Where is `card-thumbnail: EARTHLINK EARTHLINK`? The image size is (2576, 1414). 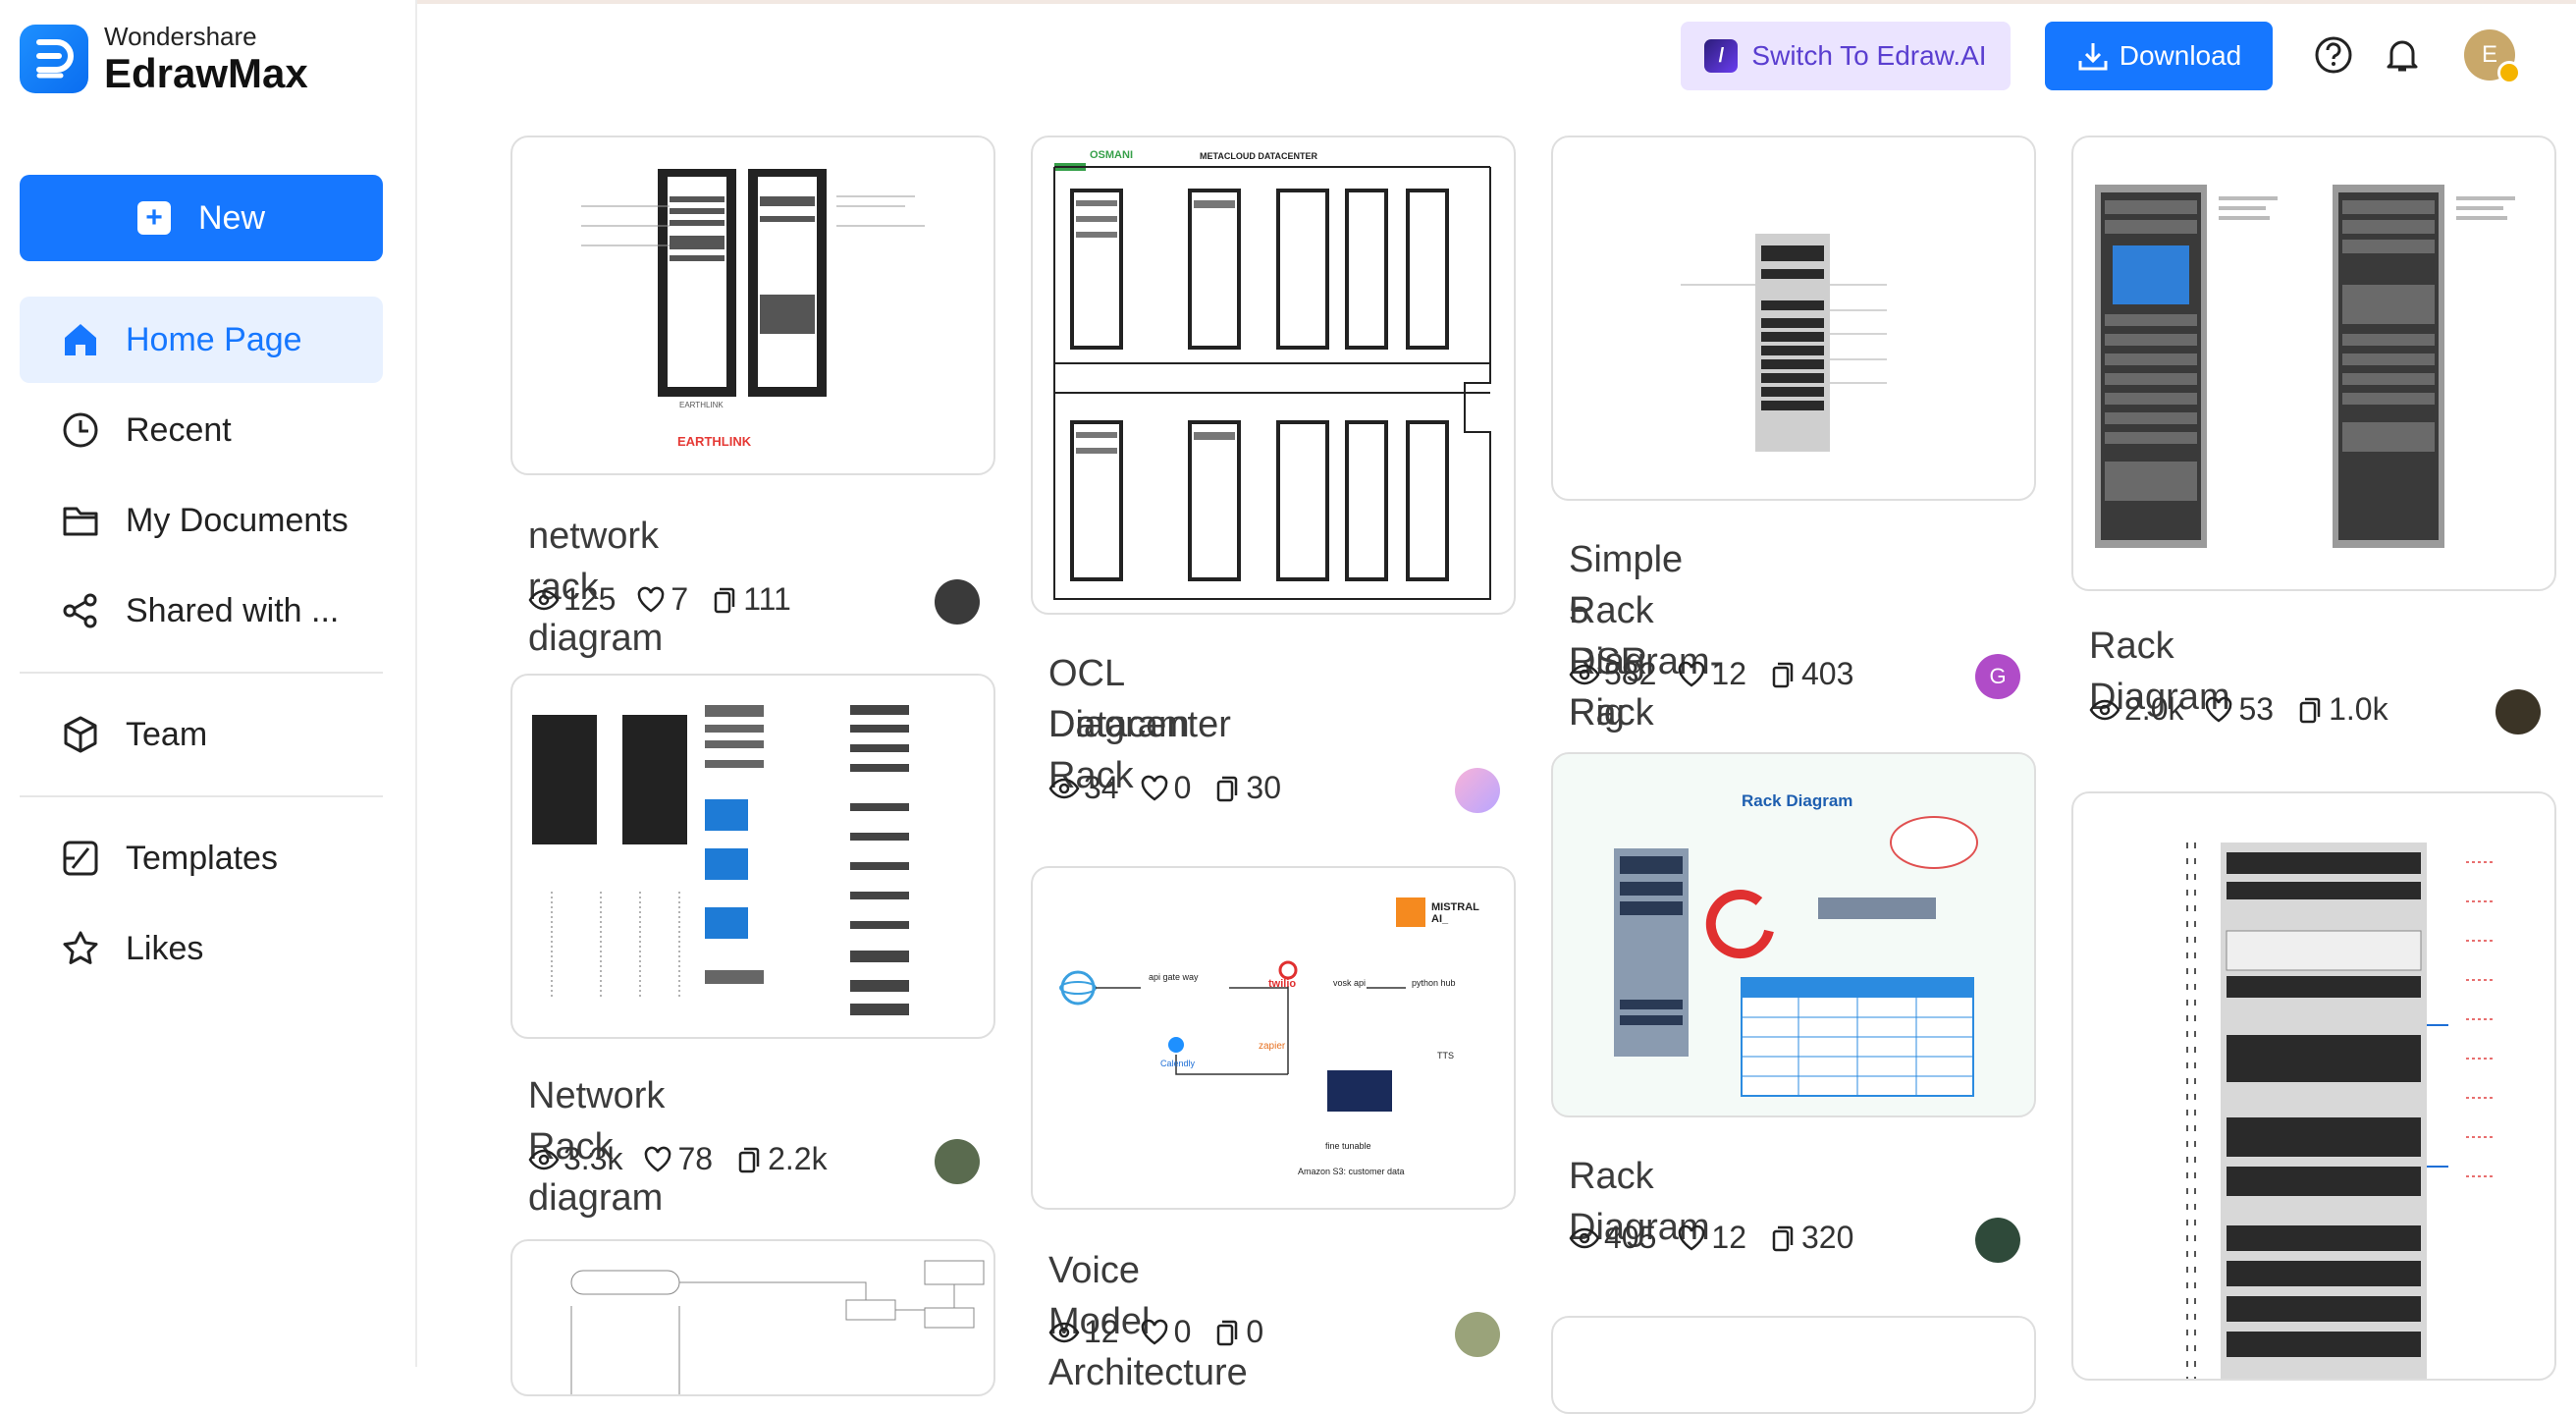
card-thumbnail: EARTHLINK EARTHLINK is located at coordinates (752, 306).